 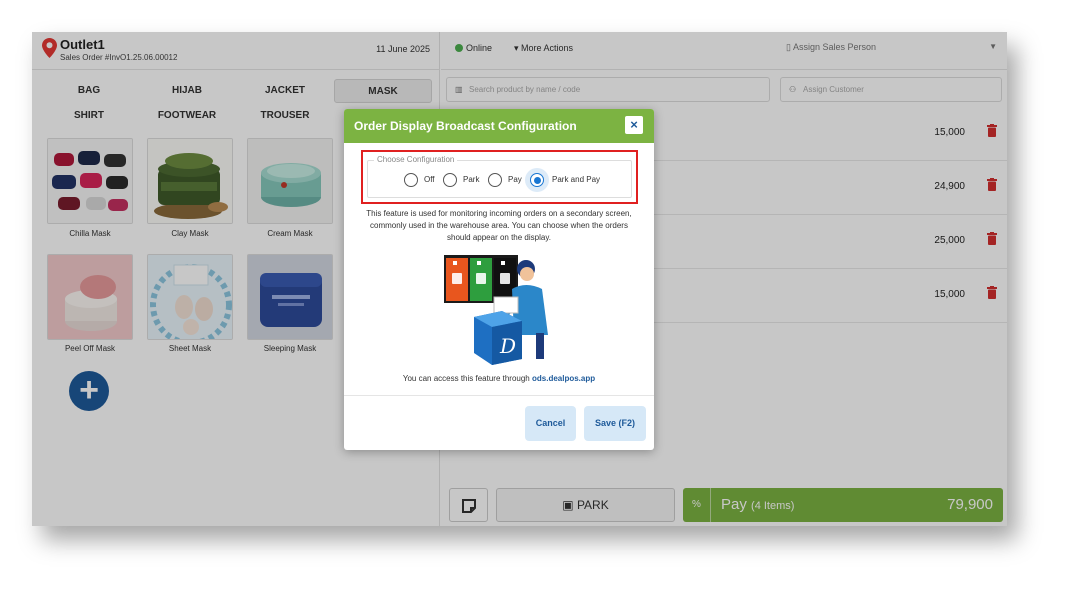 What do you see at coordinates (465, 126) in the screenshot?
I see `dialog-title: Order Display Broadcast Configuration` at bounding box center [465, 126].